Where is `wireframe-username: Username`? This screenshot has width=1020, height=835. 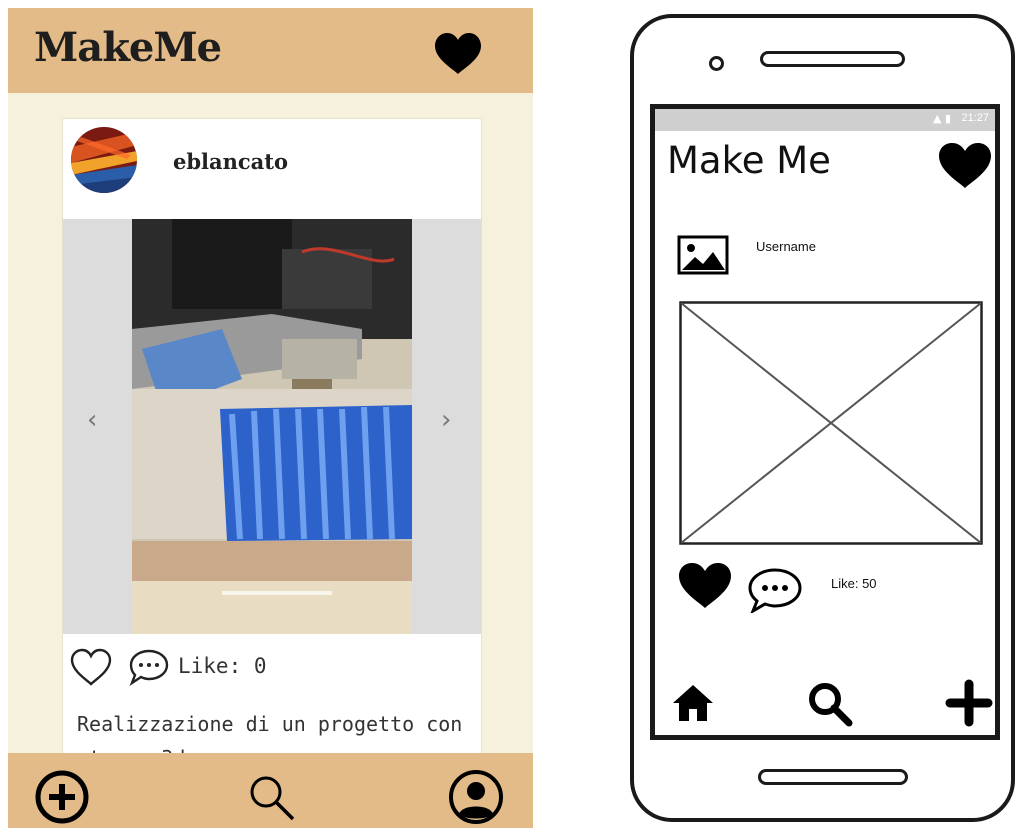
wireframe-username: Username is located at coordinates (786, 246).